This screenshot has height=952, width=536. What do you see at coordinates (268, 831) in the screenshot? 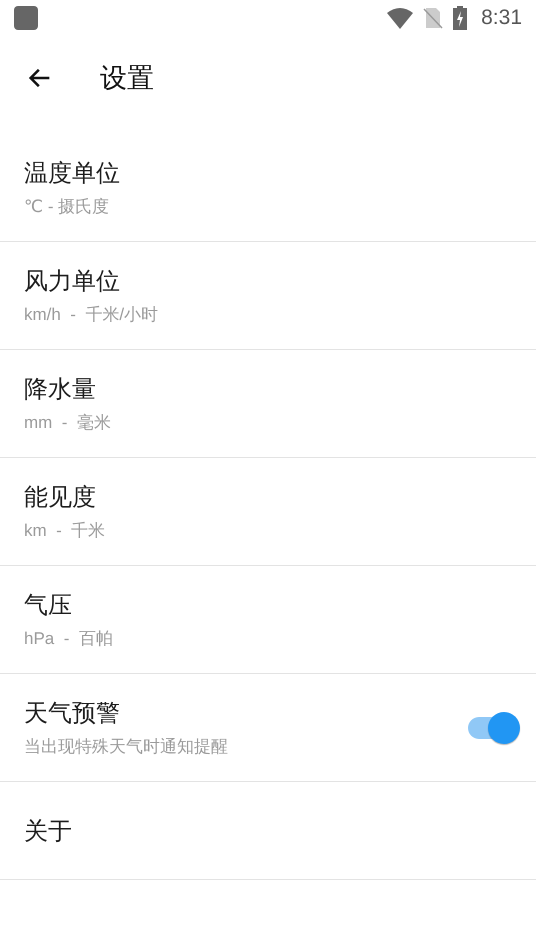
I see `settings-item: 关于` at bounding box center [268, 831].